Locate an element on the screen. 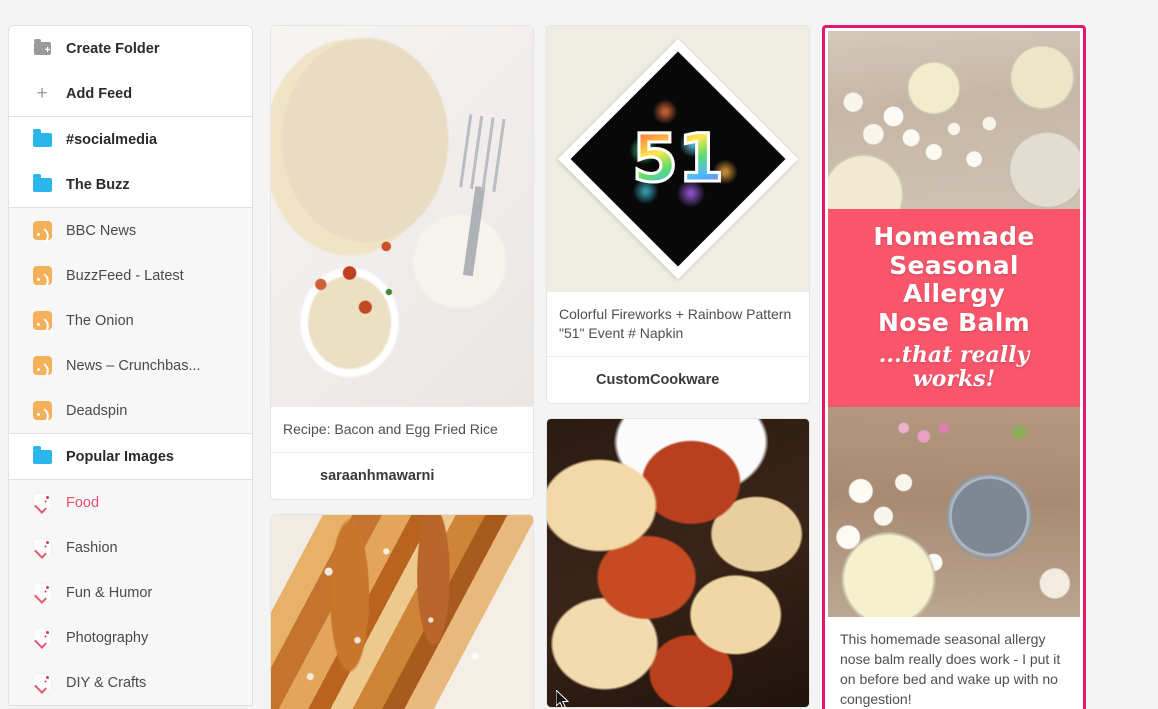  sidebar-item-fun-humor: Fun & Humor is located at coordinates (130, 592).